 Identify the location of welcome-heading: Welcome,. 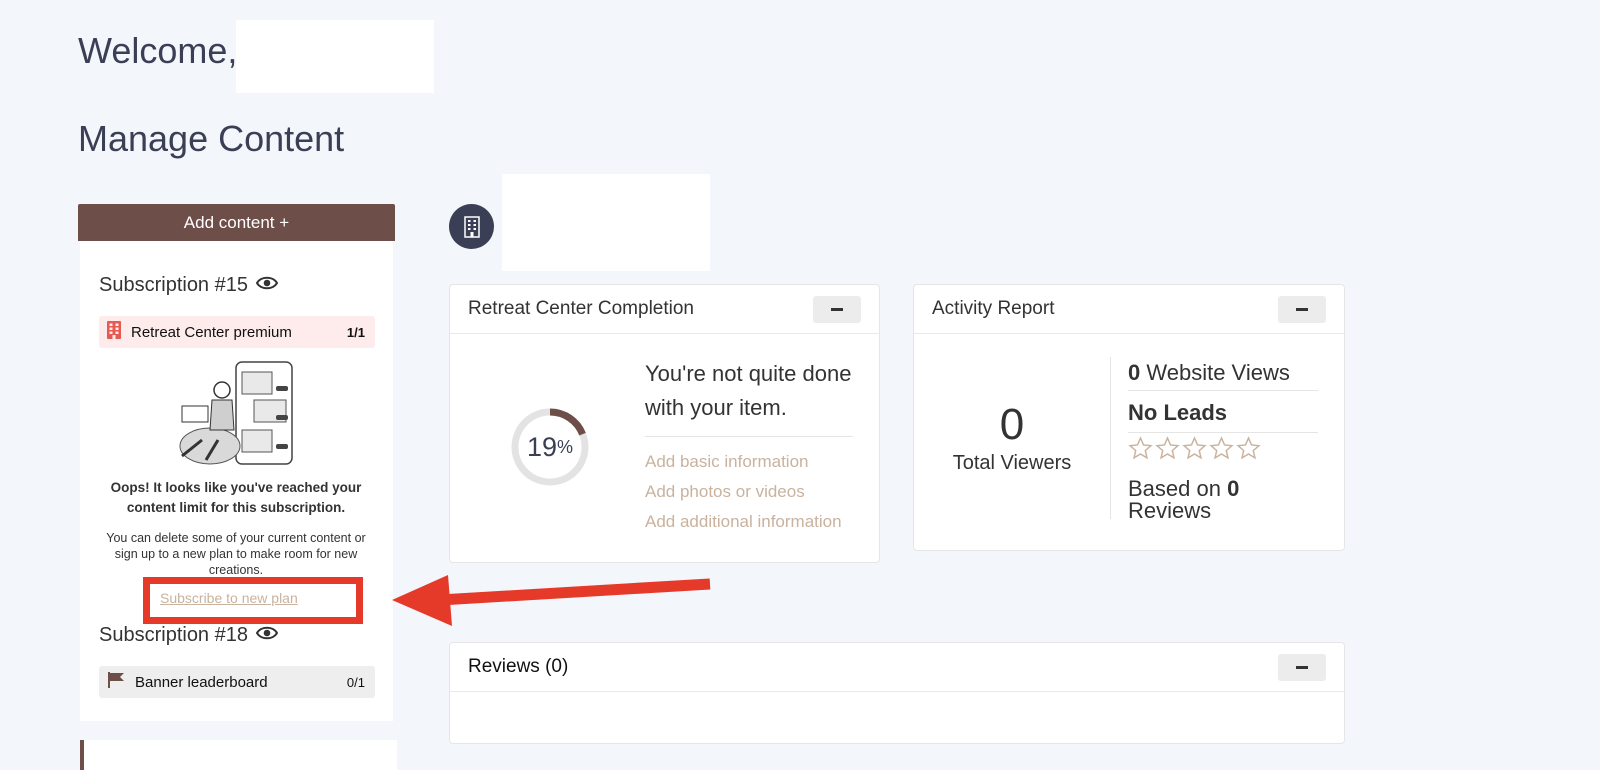
(158, 50).